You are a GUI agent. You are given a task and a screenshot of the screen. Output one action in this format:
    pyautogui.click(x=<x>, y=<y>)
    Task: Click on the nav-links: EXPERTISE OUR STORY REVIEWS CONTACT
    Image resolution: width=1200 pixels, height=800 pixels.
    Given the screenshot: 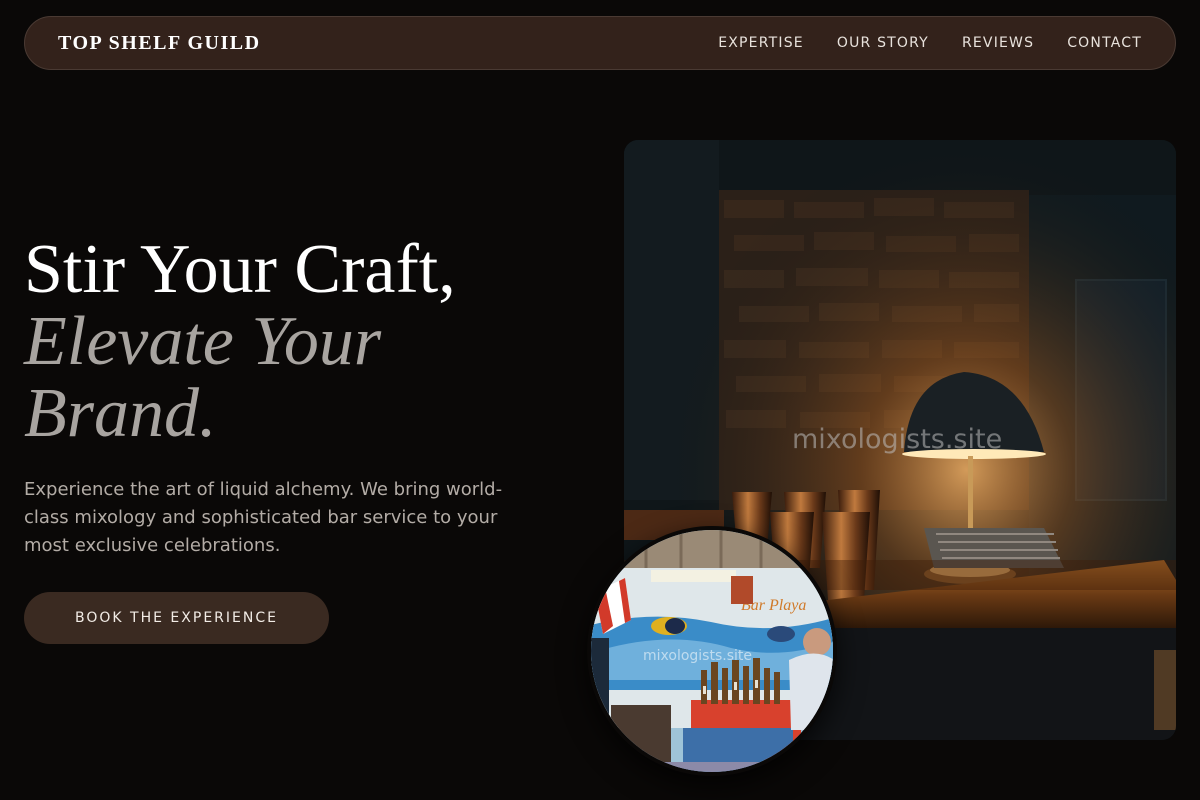 What is the action you would take?
    pyautogui.click(x=930, y=43)
    